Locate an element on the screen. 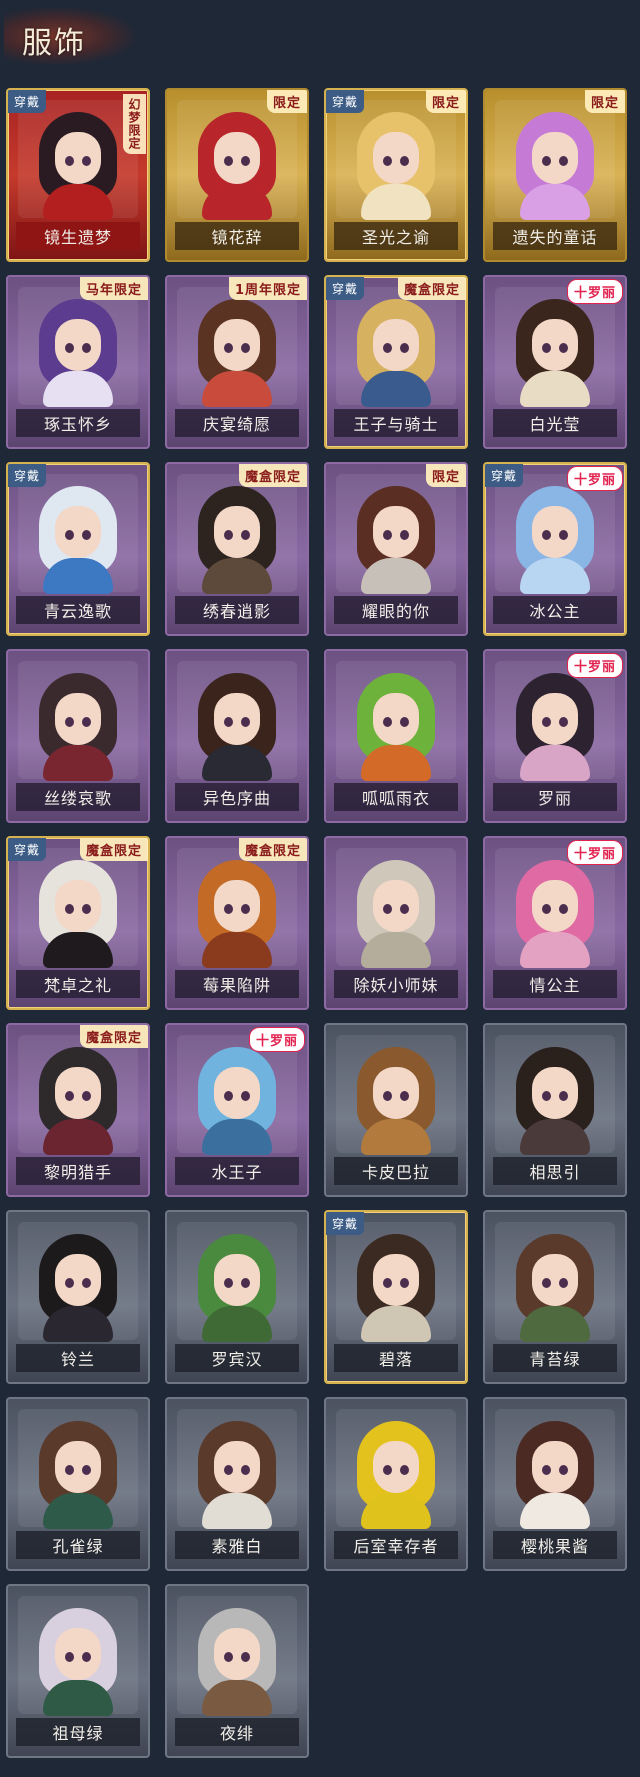 The image size is (640, 1777). outfit-card: 莓果陷阱 魔盒限定 is located at coordinates (237, 923).